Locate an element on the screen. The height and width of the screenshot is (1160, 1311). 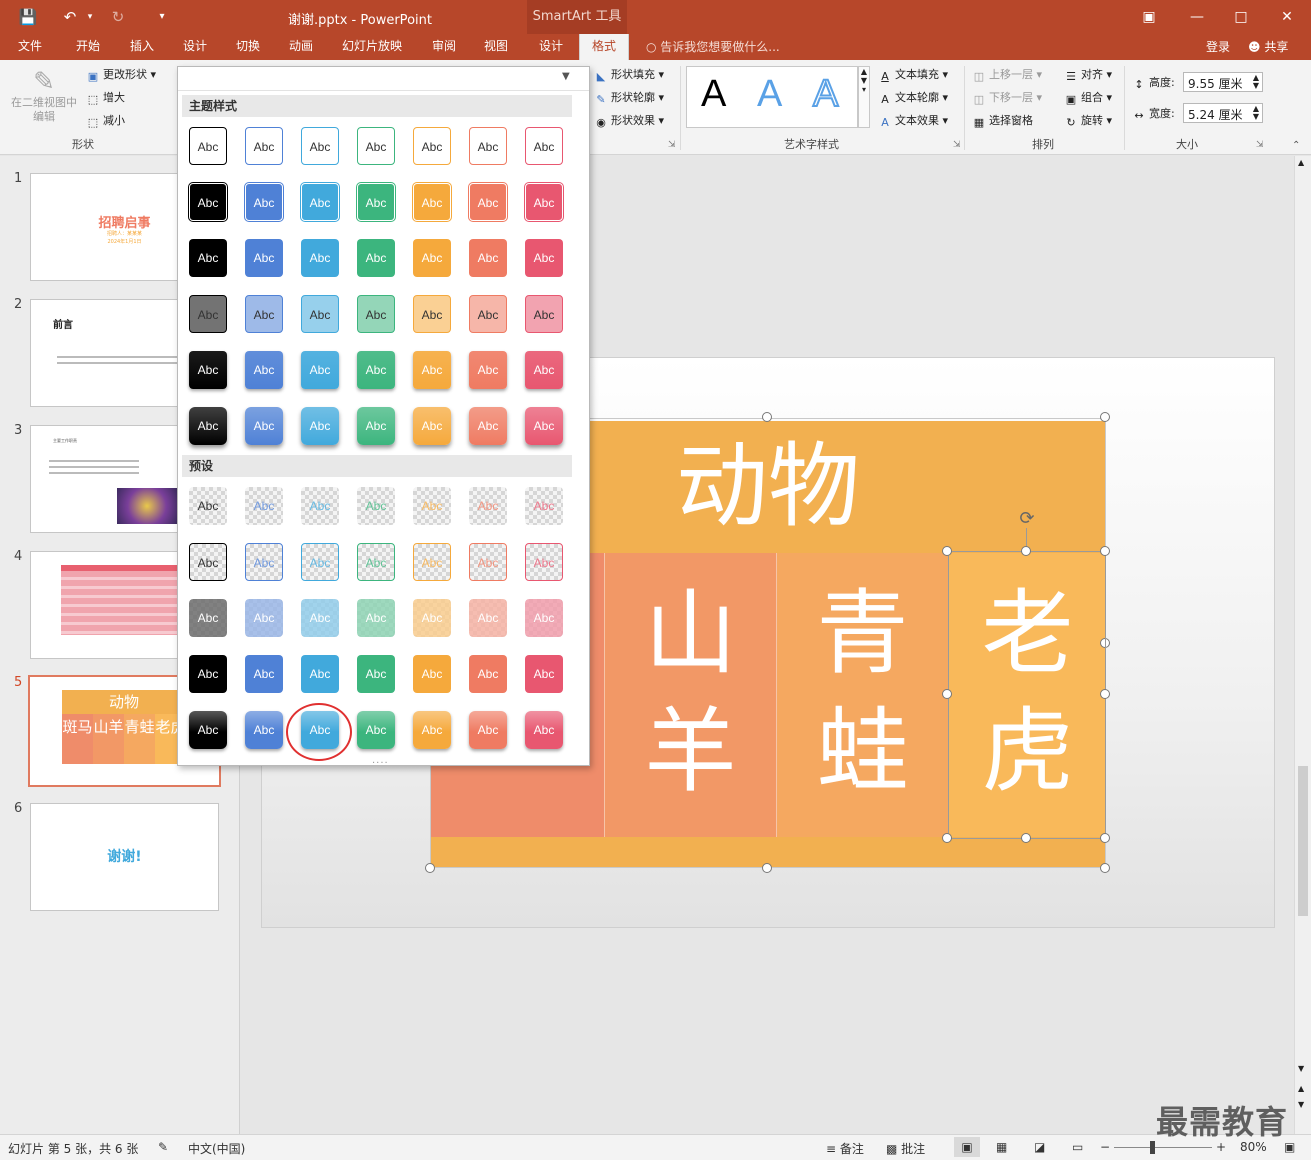
theme-style-swatch-6-7: Abc is located at coordinates (544, 426).